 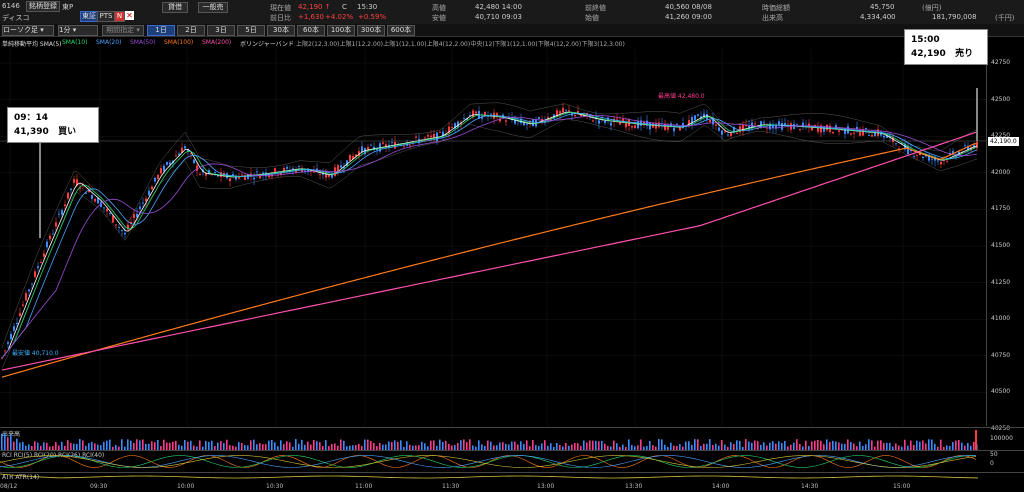 What do you see at coordinates (371, 30) in the screenshot?
I see `range-tab: 300本` at bounding box center [371, 30].